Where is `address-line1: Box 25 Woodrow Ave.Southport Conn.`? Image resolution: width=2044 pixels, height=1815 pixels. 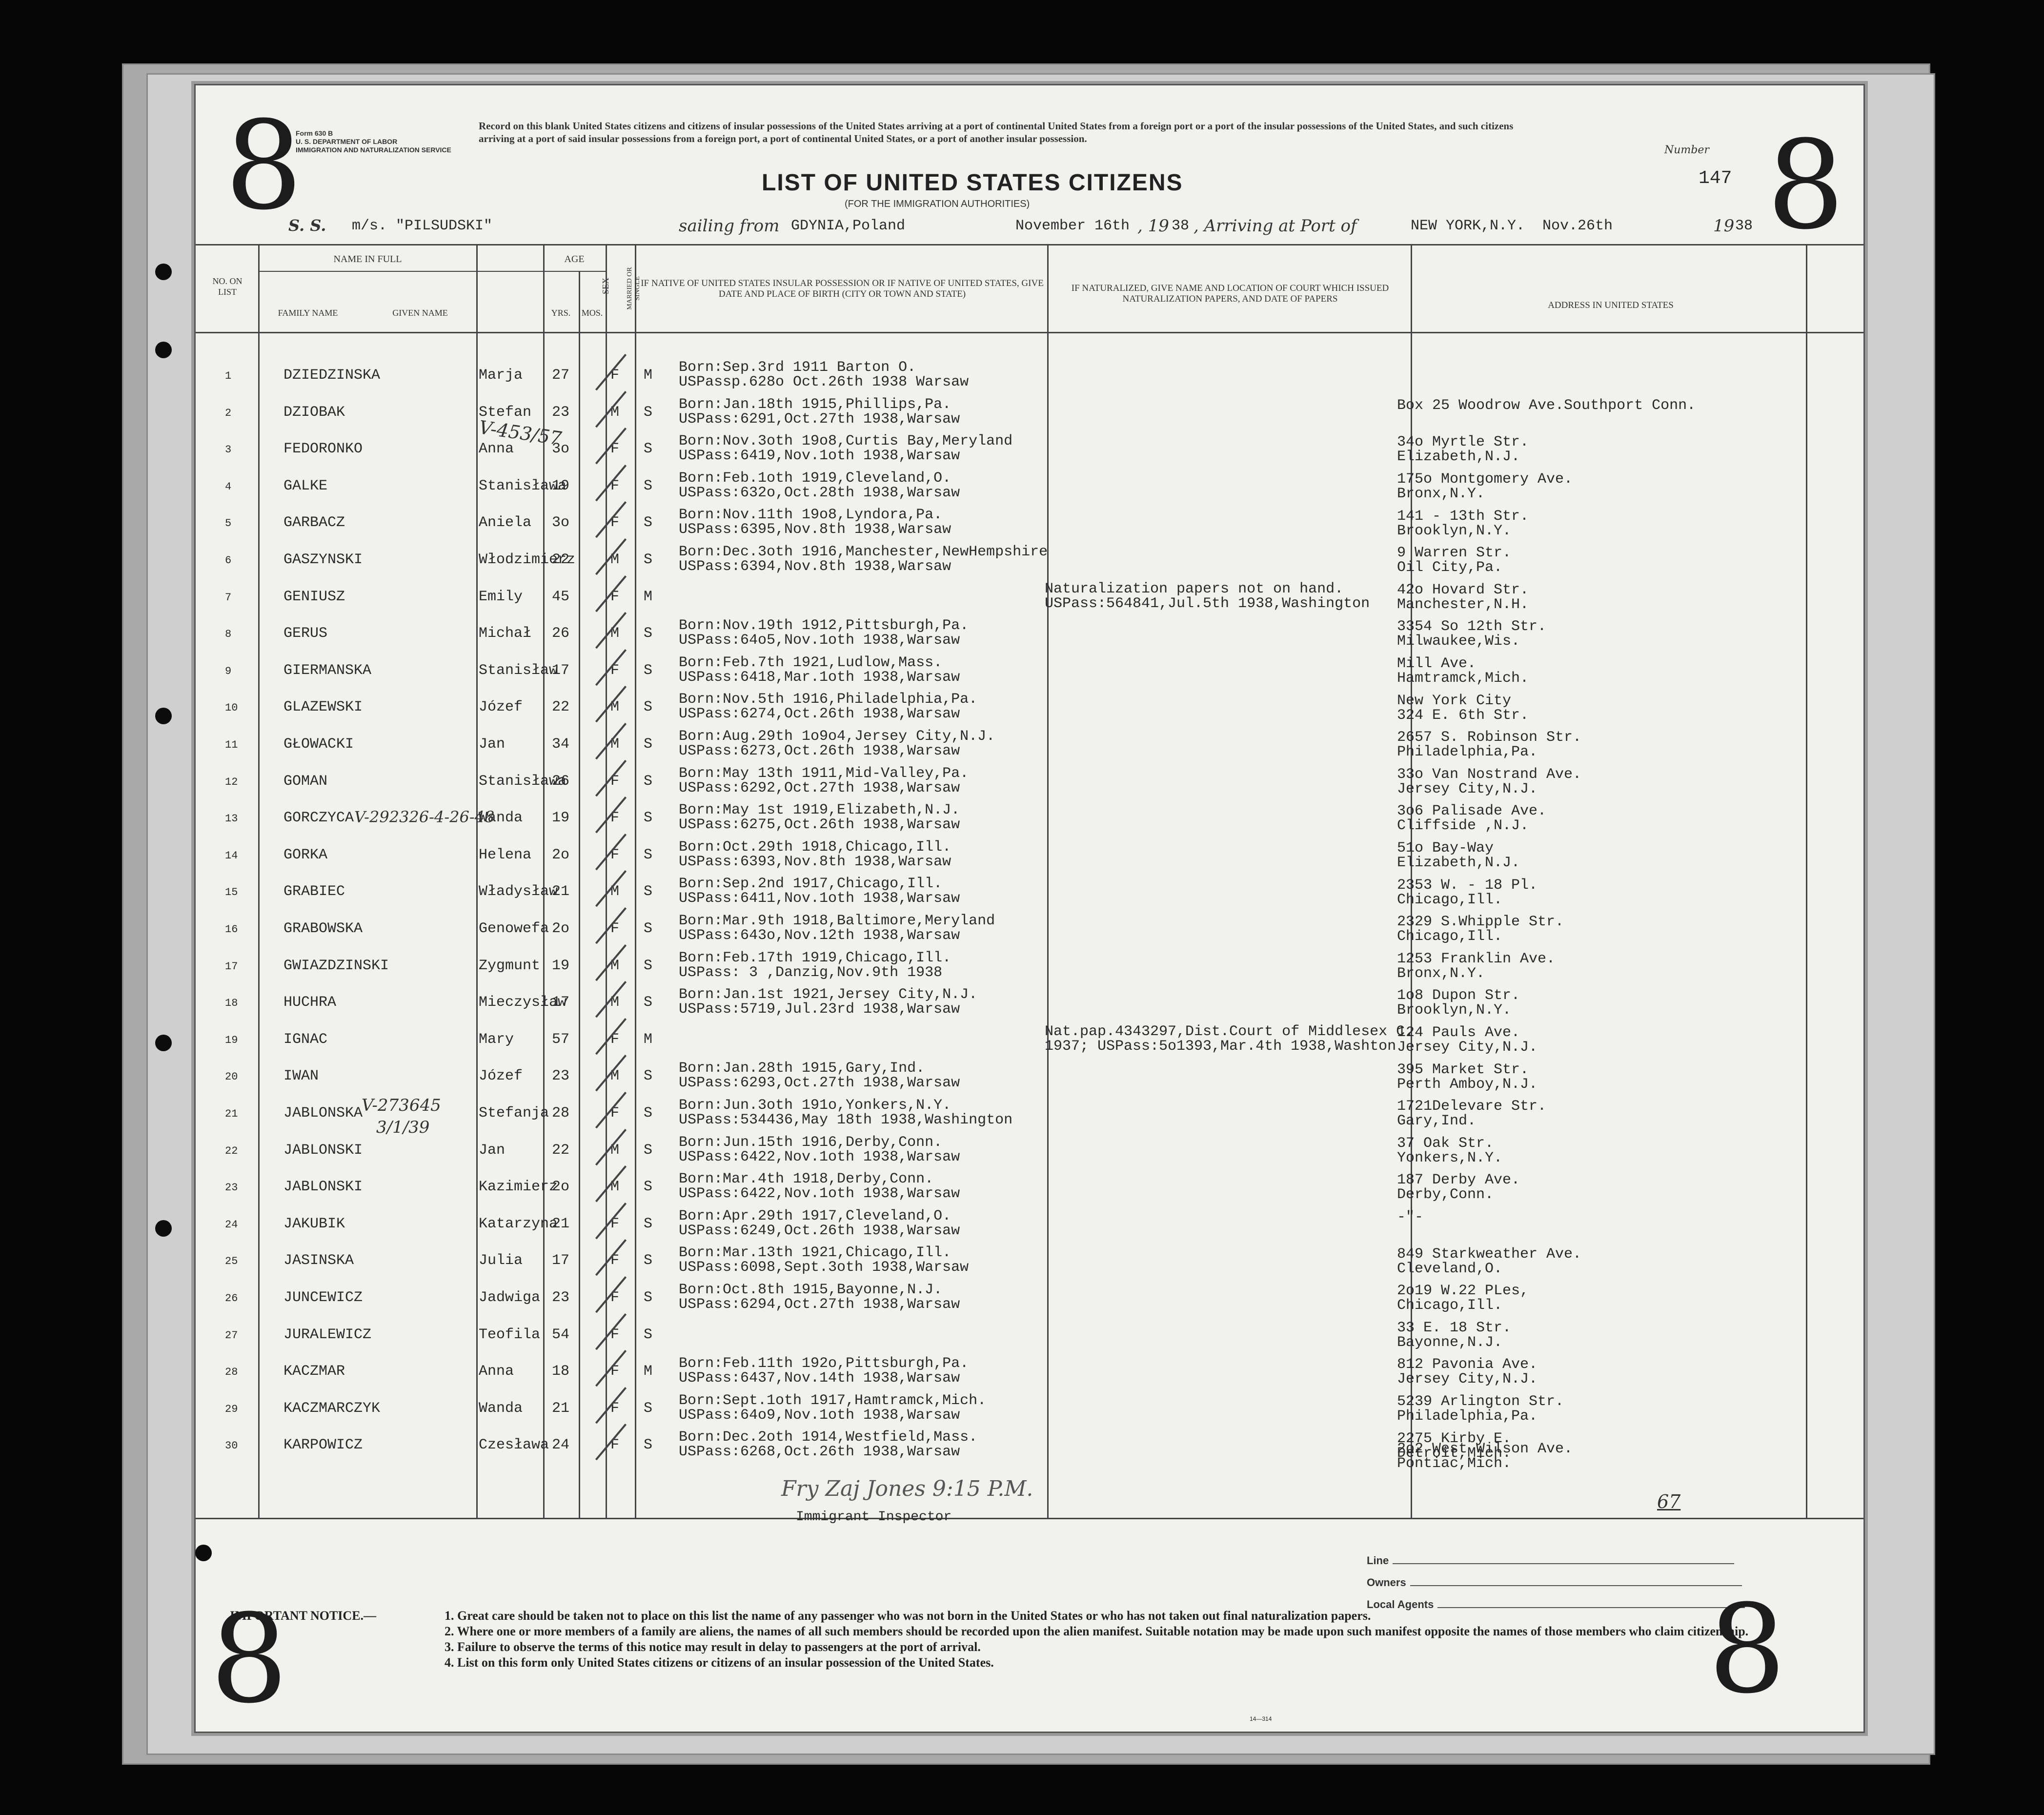
address-line1: Box 25 Woodrow Ave.Southport Conn. is located at coordinates (1546, 405).